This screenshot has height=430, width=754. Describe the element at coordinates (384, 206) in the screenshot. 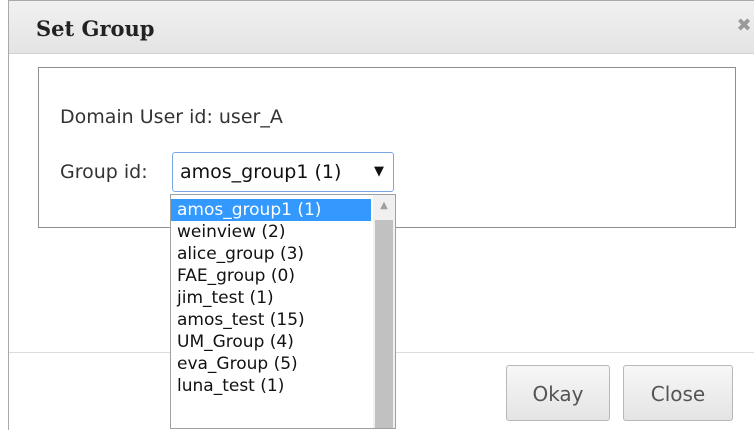

I see `scroll-up-arrow-icon: ▲` at that location.